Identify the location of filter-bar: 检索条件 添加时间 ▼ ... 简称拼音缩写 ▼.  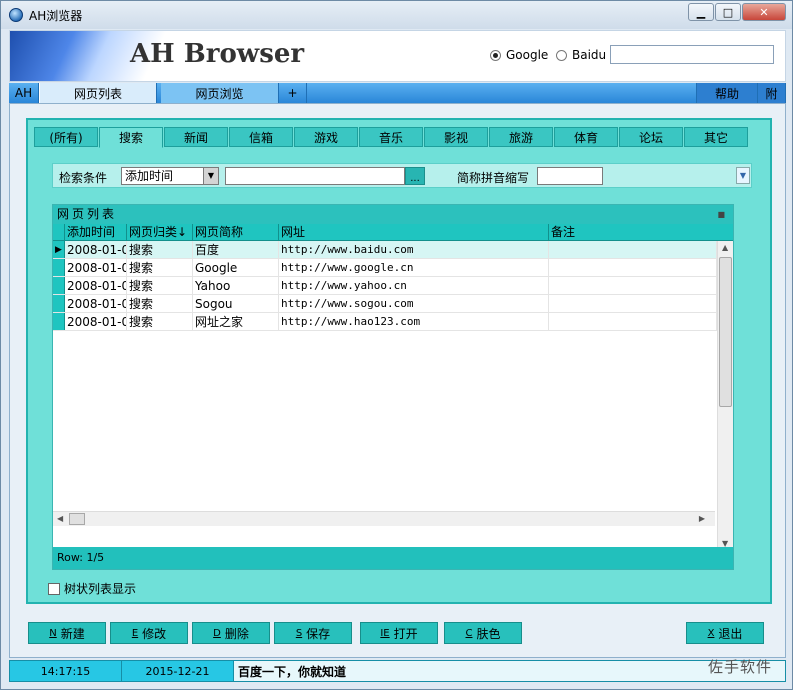
(402, 175).